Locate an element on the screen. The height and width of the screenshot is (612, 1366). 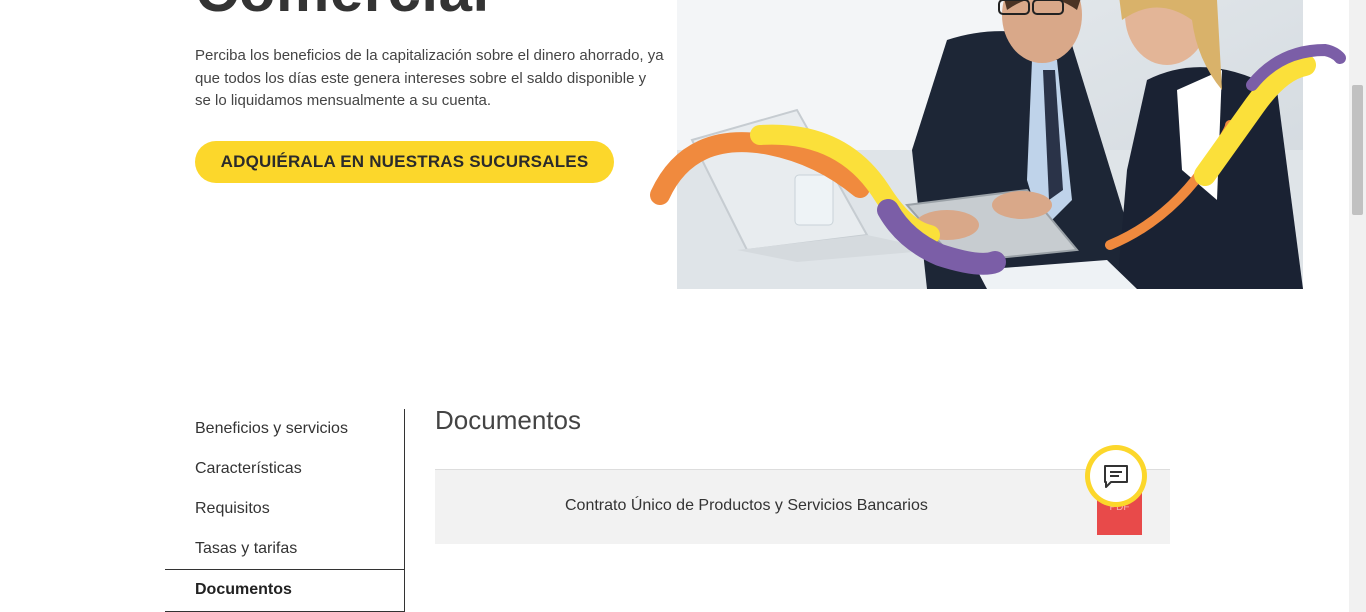
chat-button is located at coordinates (1116, 476).